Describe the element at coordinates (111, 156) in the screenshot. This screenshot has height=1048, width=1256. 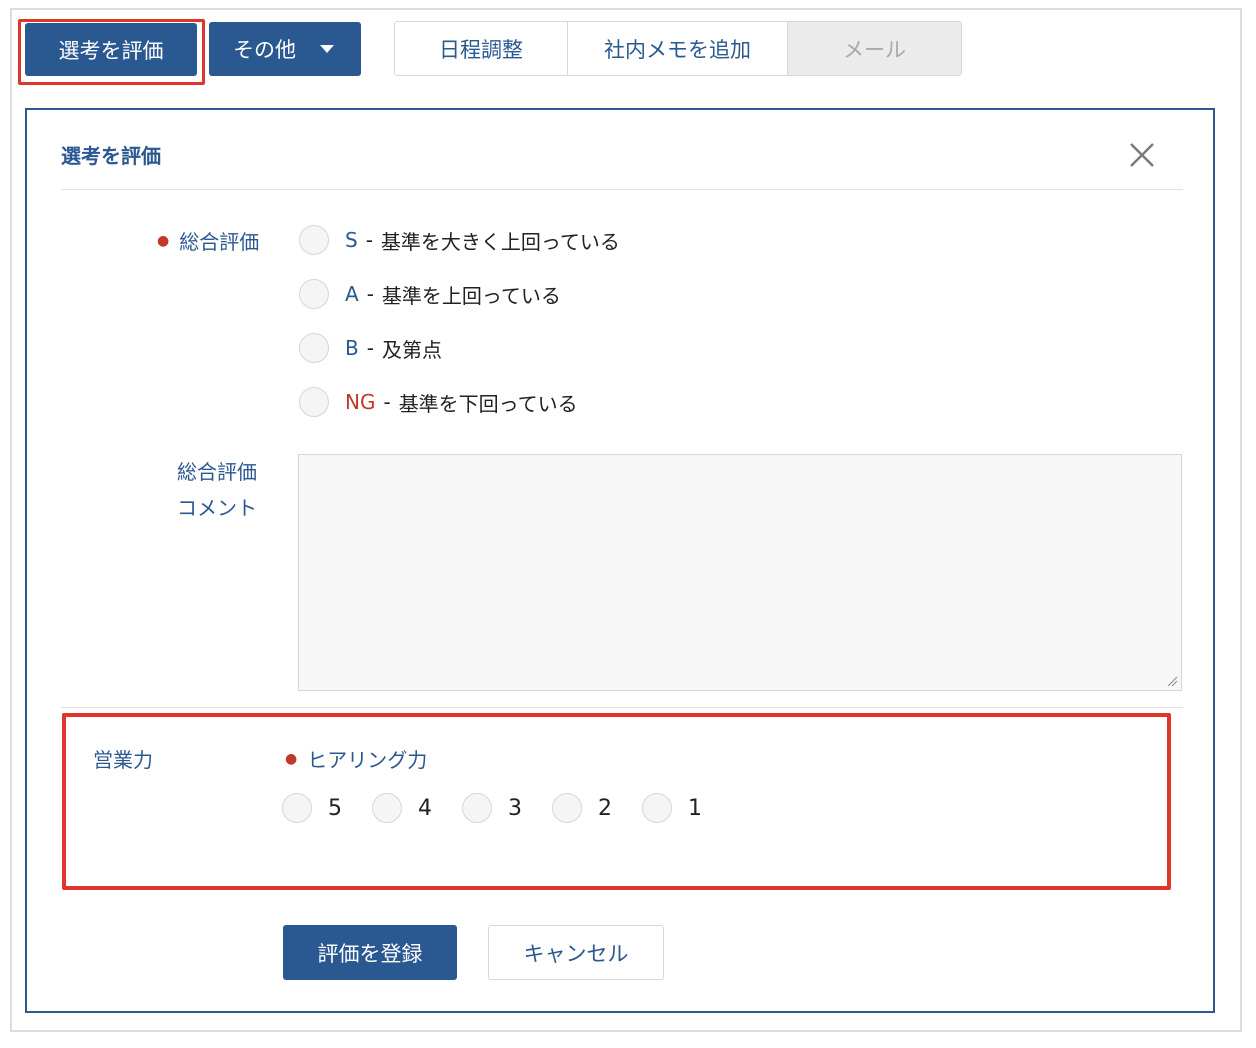
I see `panel-title: 選考を評価` at that location.